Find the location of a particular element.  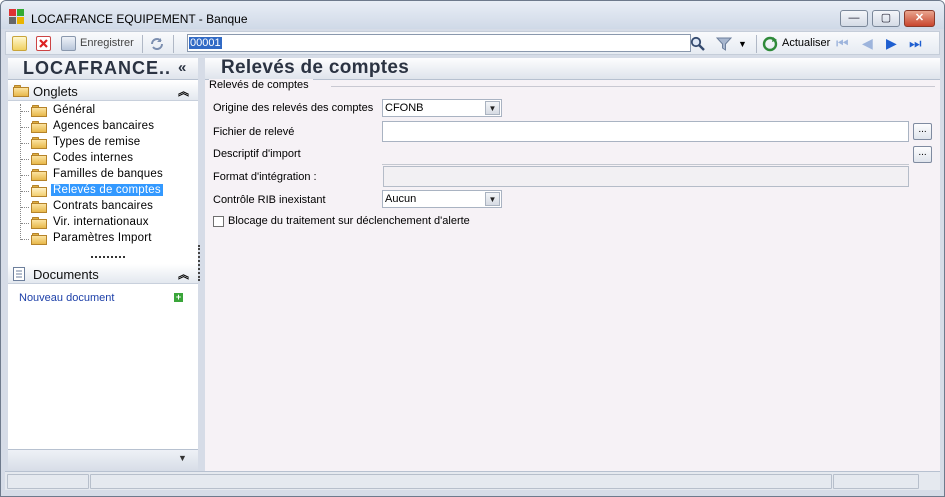

format-field is located at coordinates (646, 176).